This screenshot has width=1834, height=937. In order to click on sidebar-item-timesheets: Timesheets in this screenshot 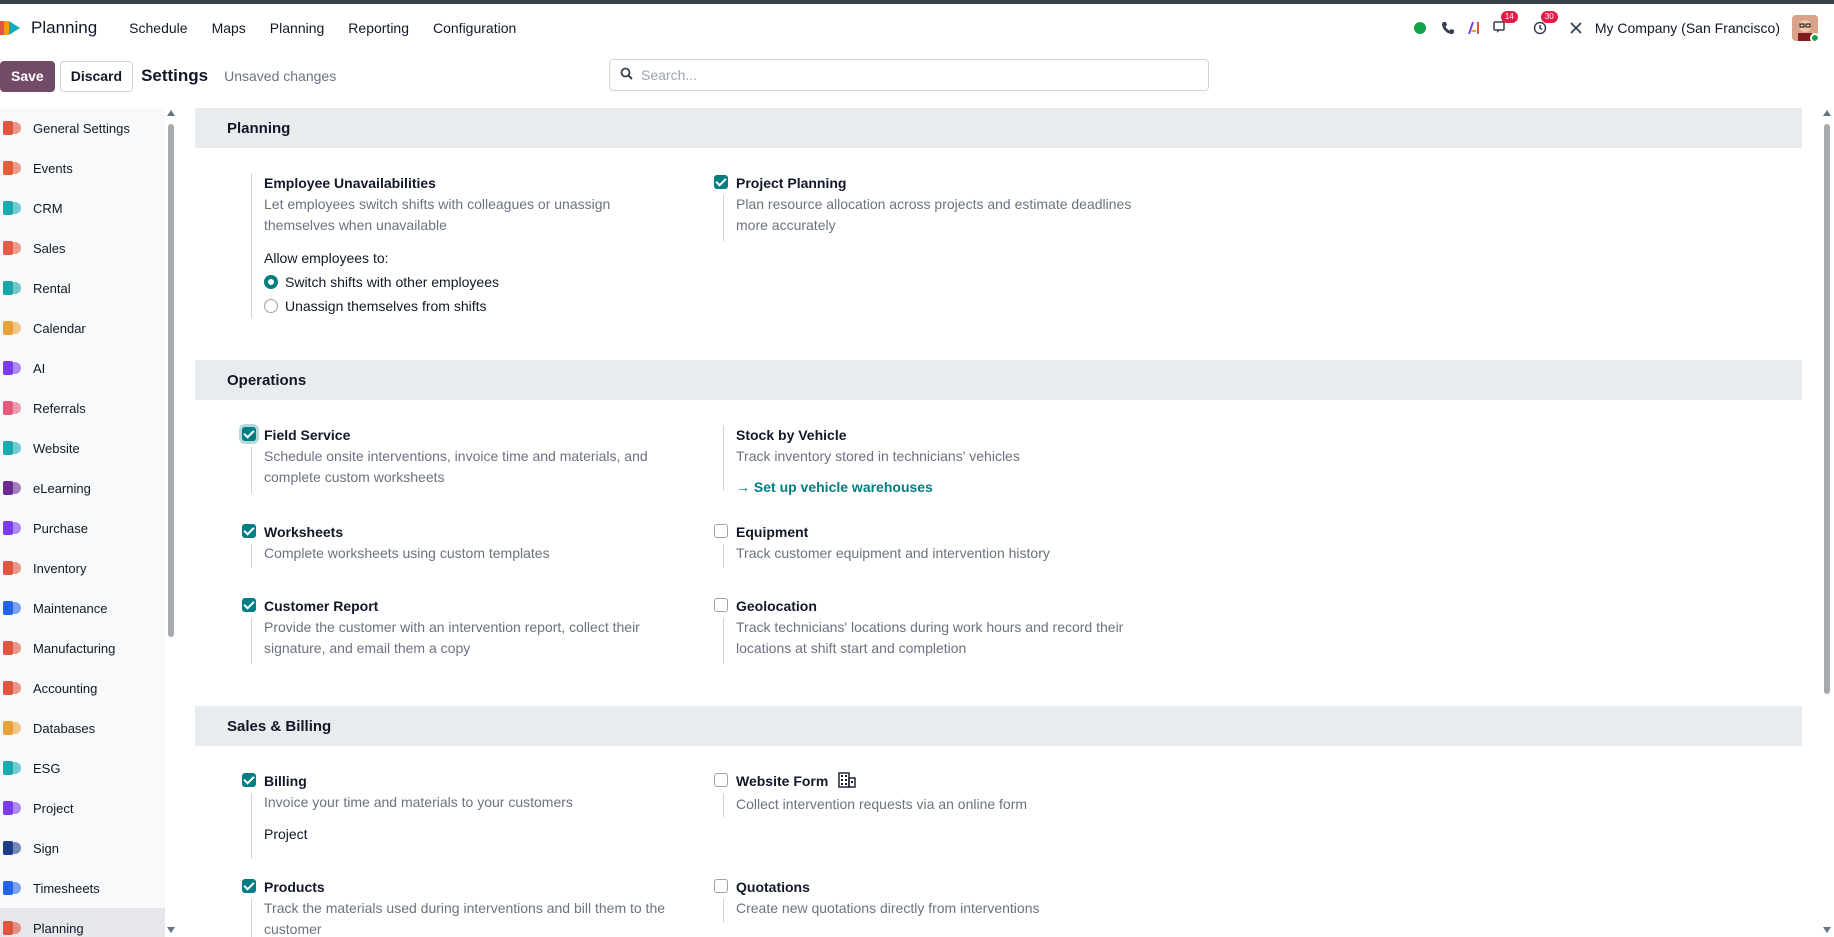, I will do `click(82, 888)`.